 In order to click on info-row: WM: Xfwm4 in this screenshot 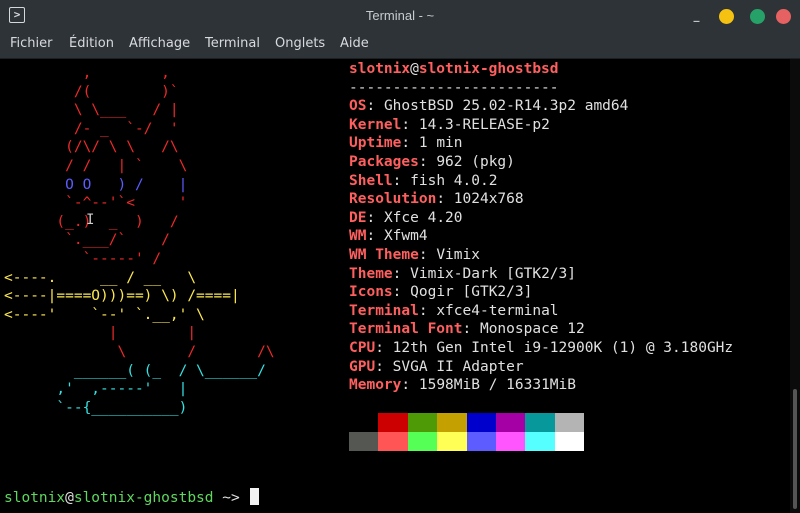, I will do `click(388, 236)`.